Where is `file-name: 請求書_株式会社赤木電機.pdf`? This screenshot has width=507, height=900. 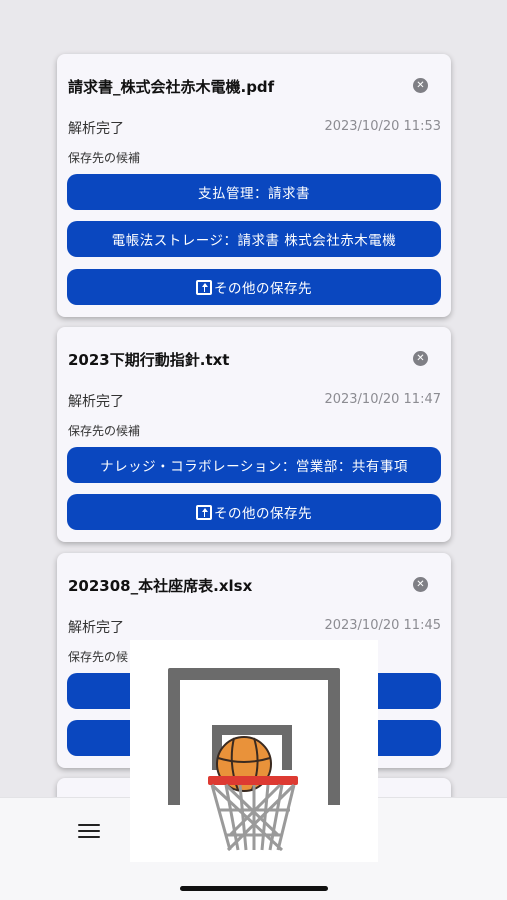 file-name: 請求書_株式会社赤木電機.pdf is located at coordinates (171, 87).